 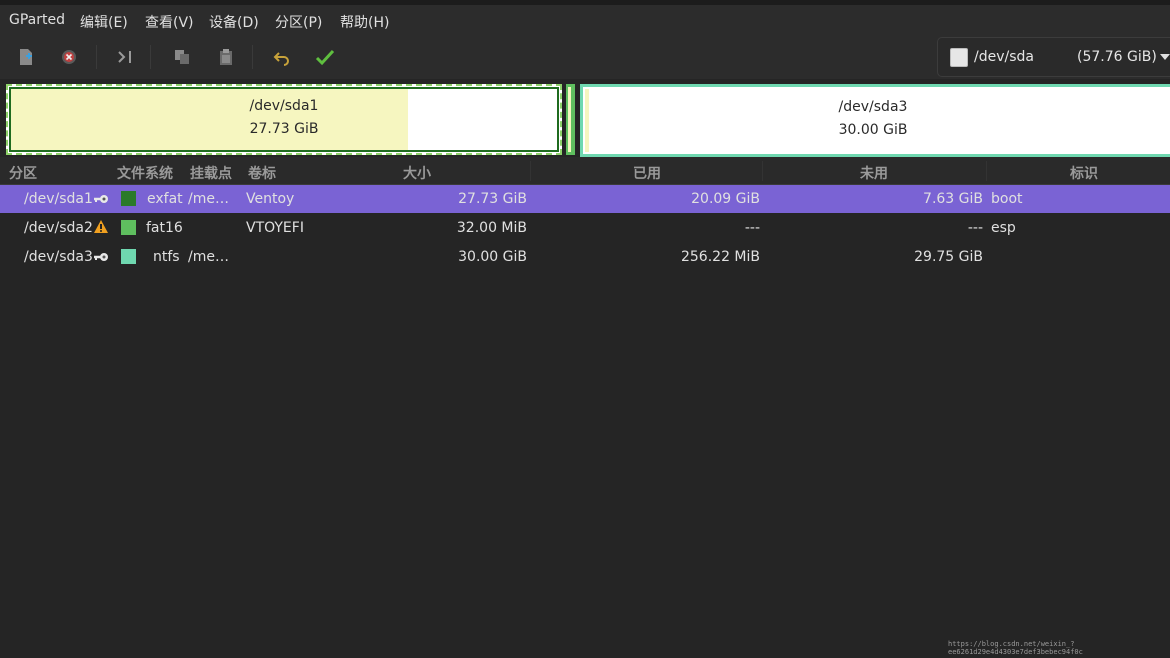 I want to click on menu-device: 设备(D), so click(x=234, y=22).